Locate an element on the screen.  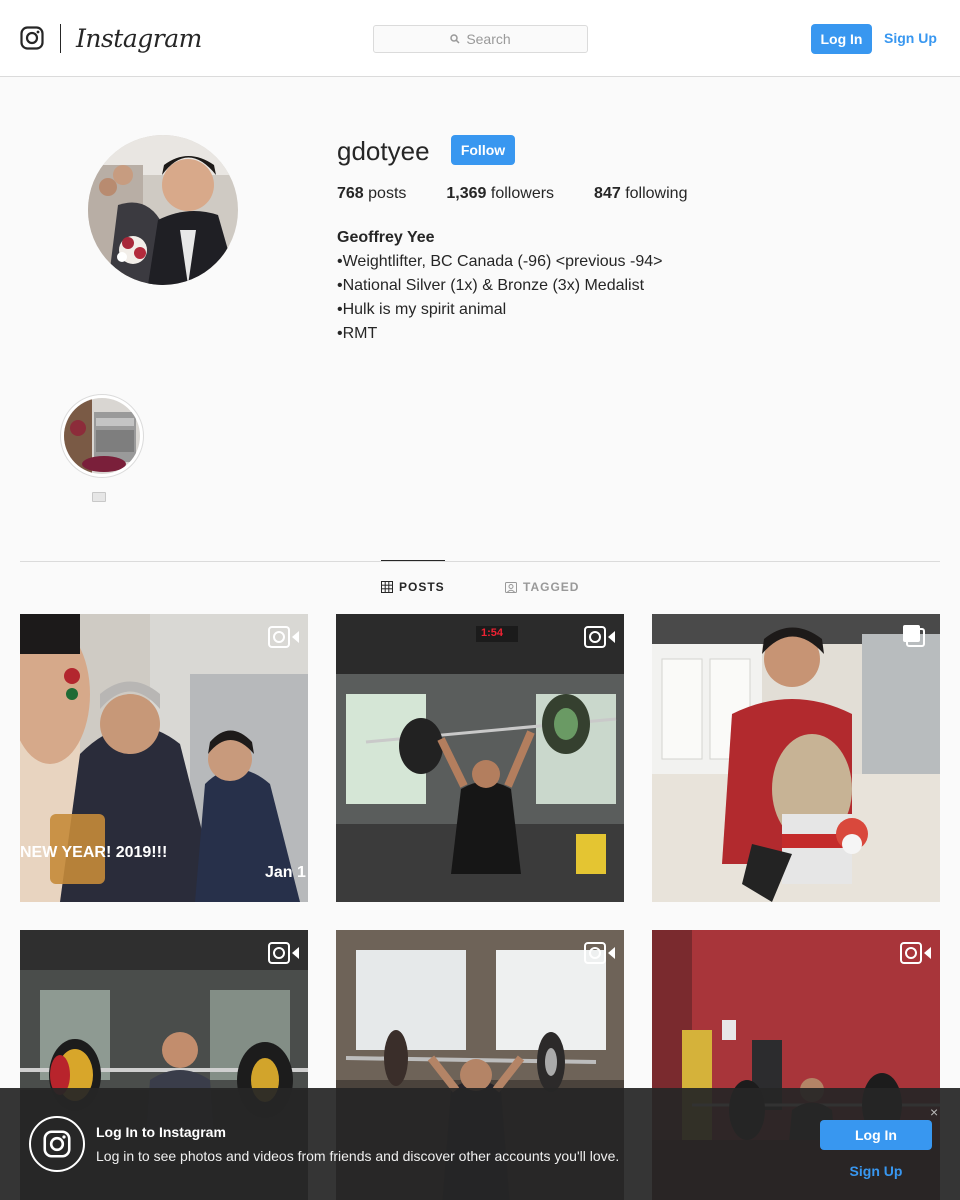
tab-posts-label: POSTS is located at coordinates (422, 587).